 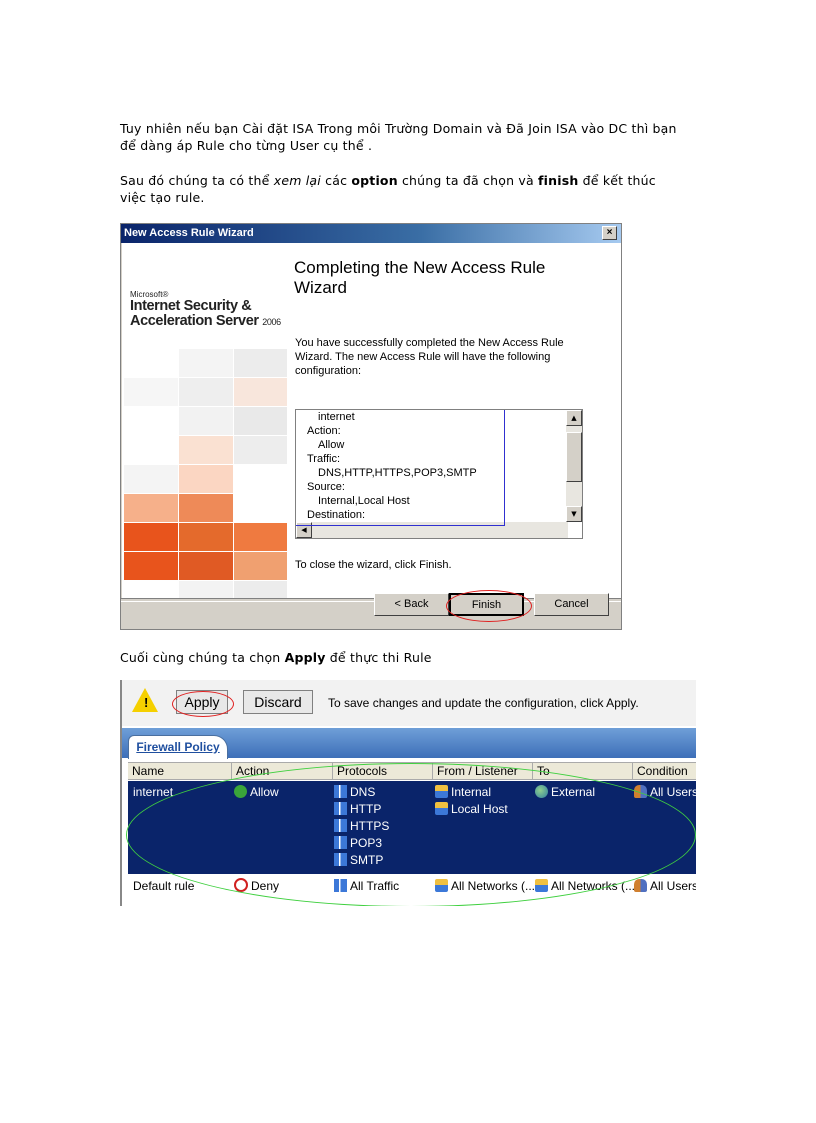 I want to click on p2-option-bold: option, so click(x=374, y=180).